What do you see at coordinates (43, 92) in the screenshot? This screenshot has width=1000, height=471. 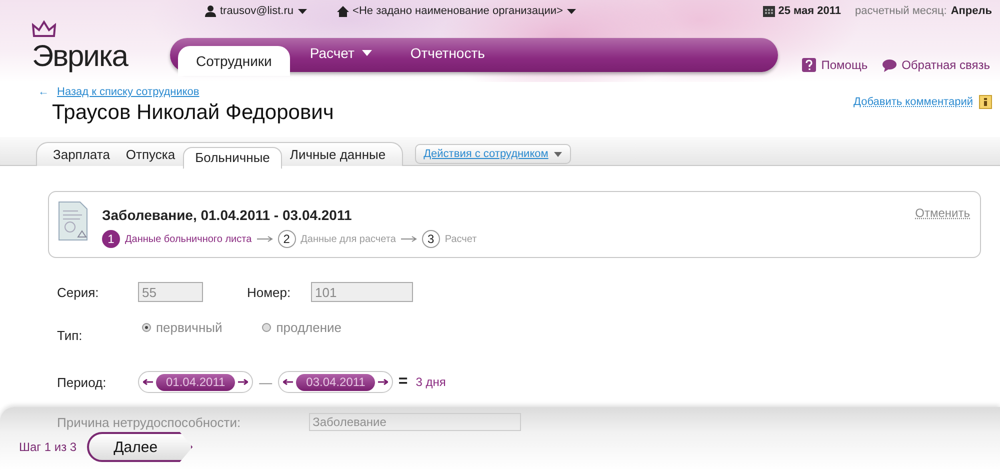 I see `back-arrow: ←` at bounding box center [43, 92].